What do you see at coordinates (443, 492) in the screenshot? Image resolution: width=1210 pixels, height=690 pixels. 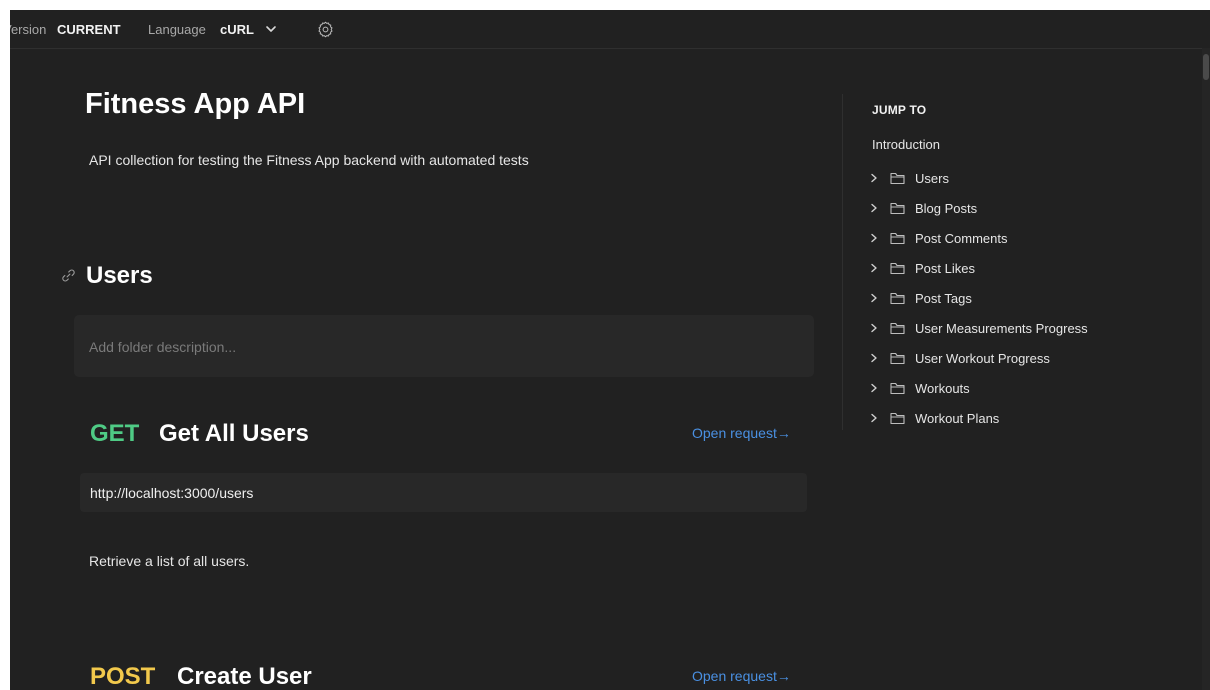 I see `request-url-box: http://localhost:3000/users` at bounding box center [443, 492].